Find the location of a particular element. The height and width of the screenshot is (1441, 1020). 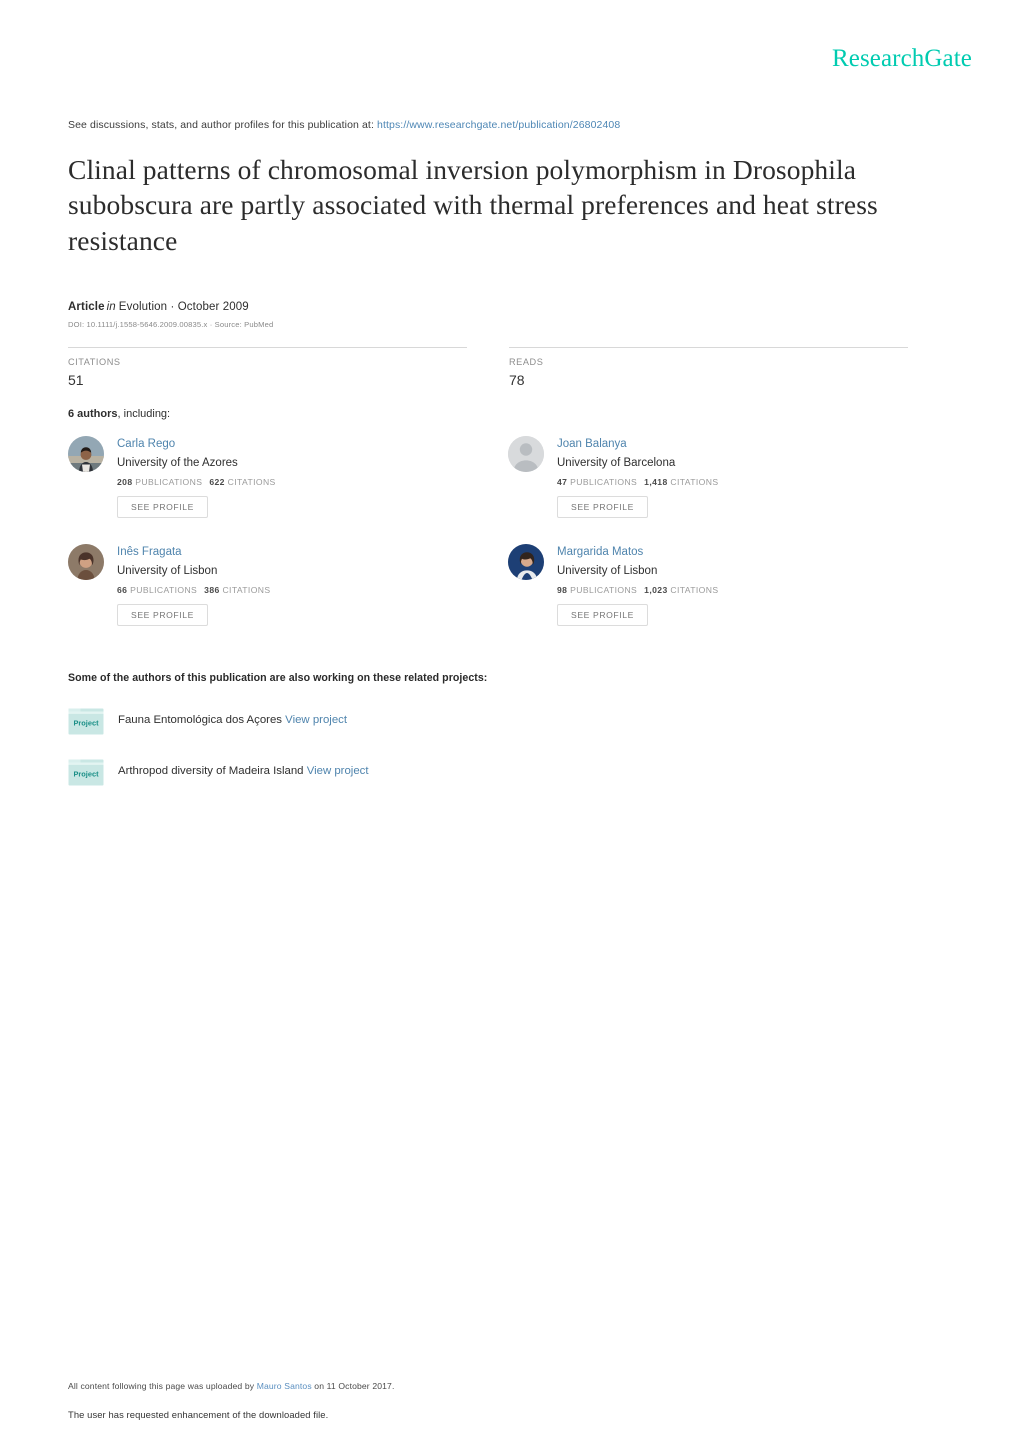

author-institution: University of the Azores is located at coordinates (177, 462).